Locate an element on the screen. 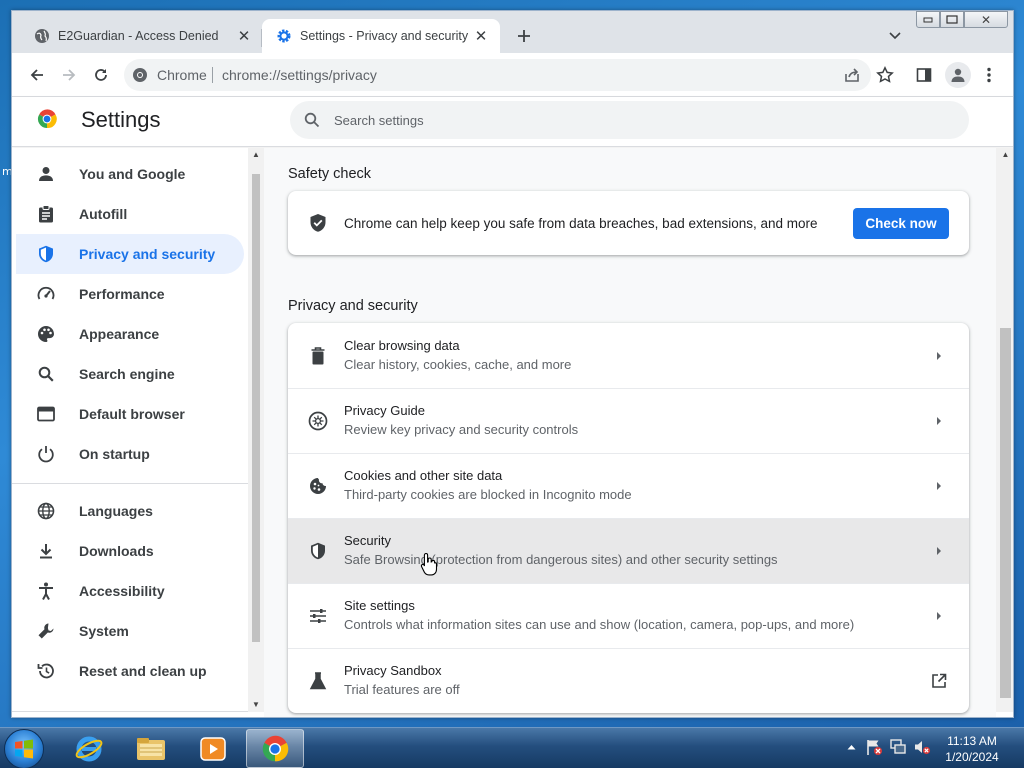  external-link-icon is located at coordinates (939, 681).